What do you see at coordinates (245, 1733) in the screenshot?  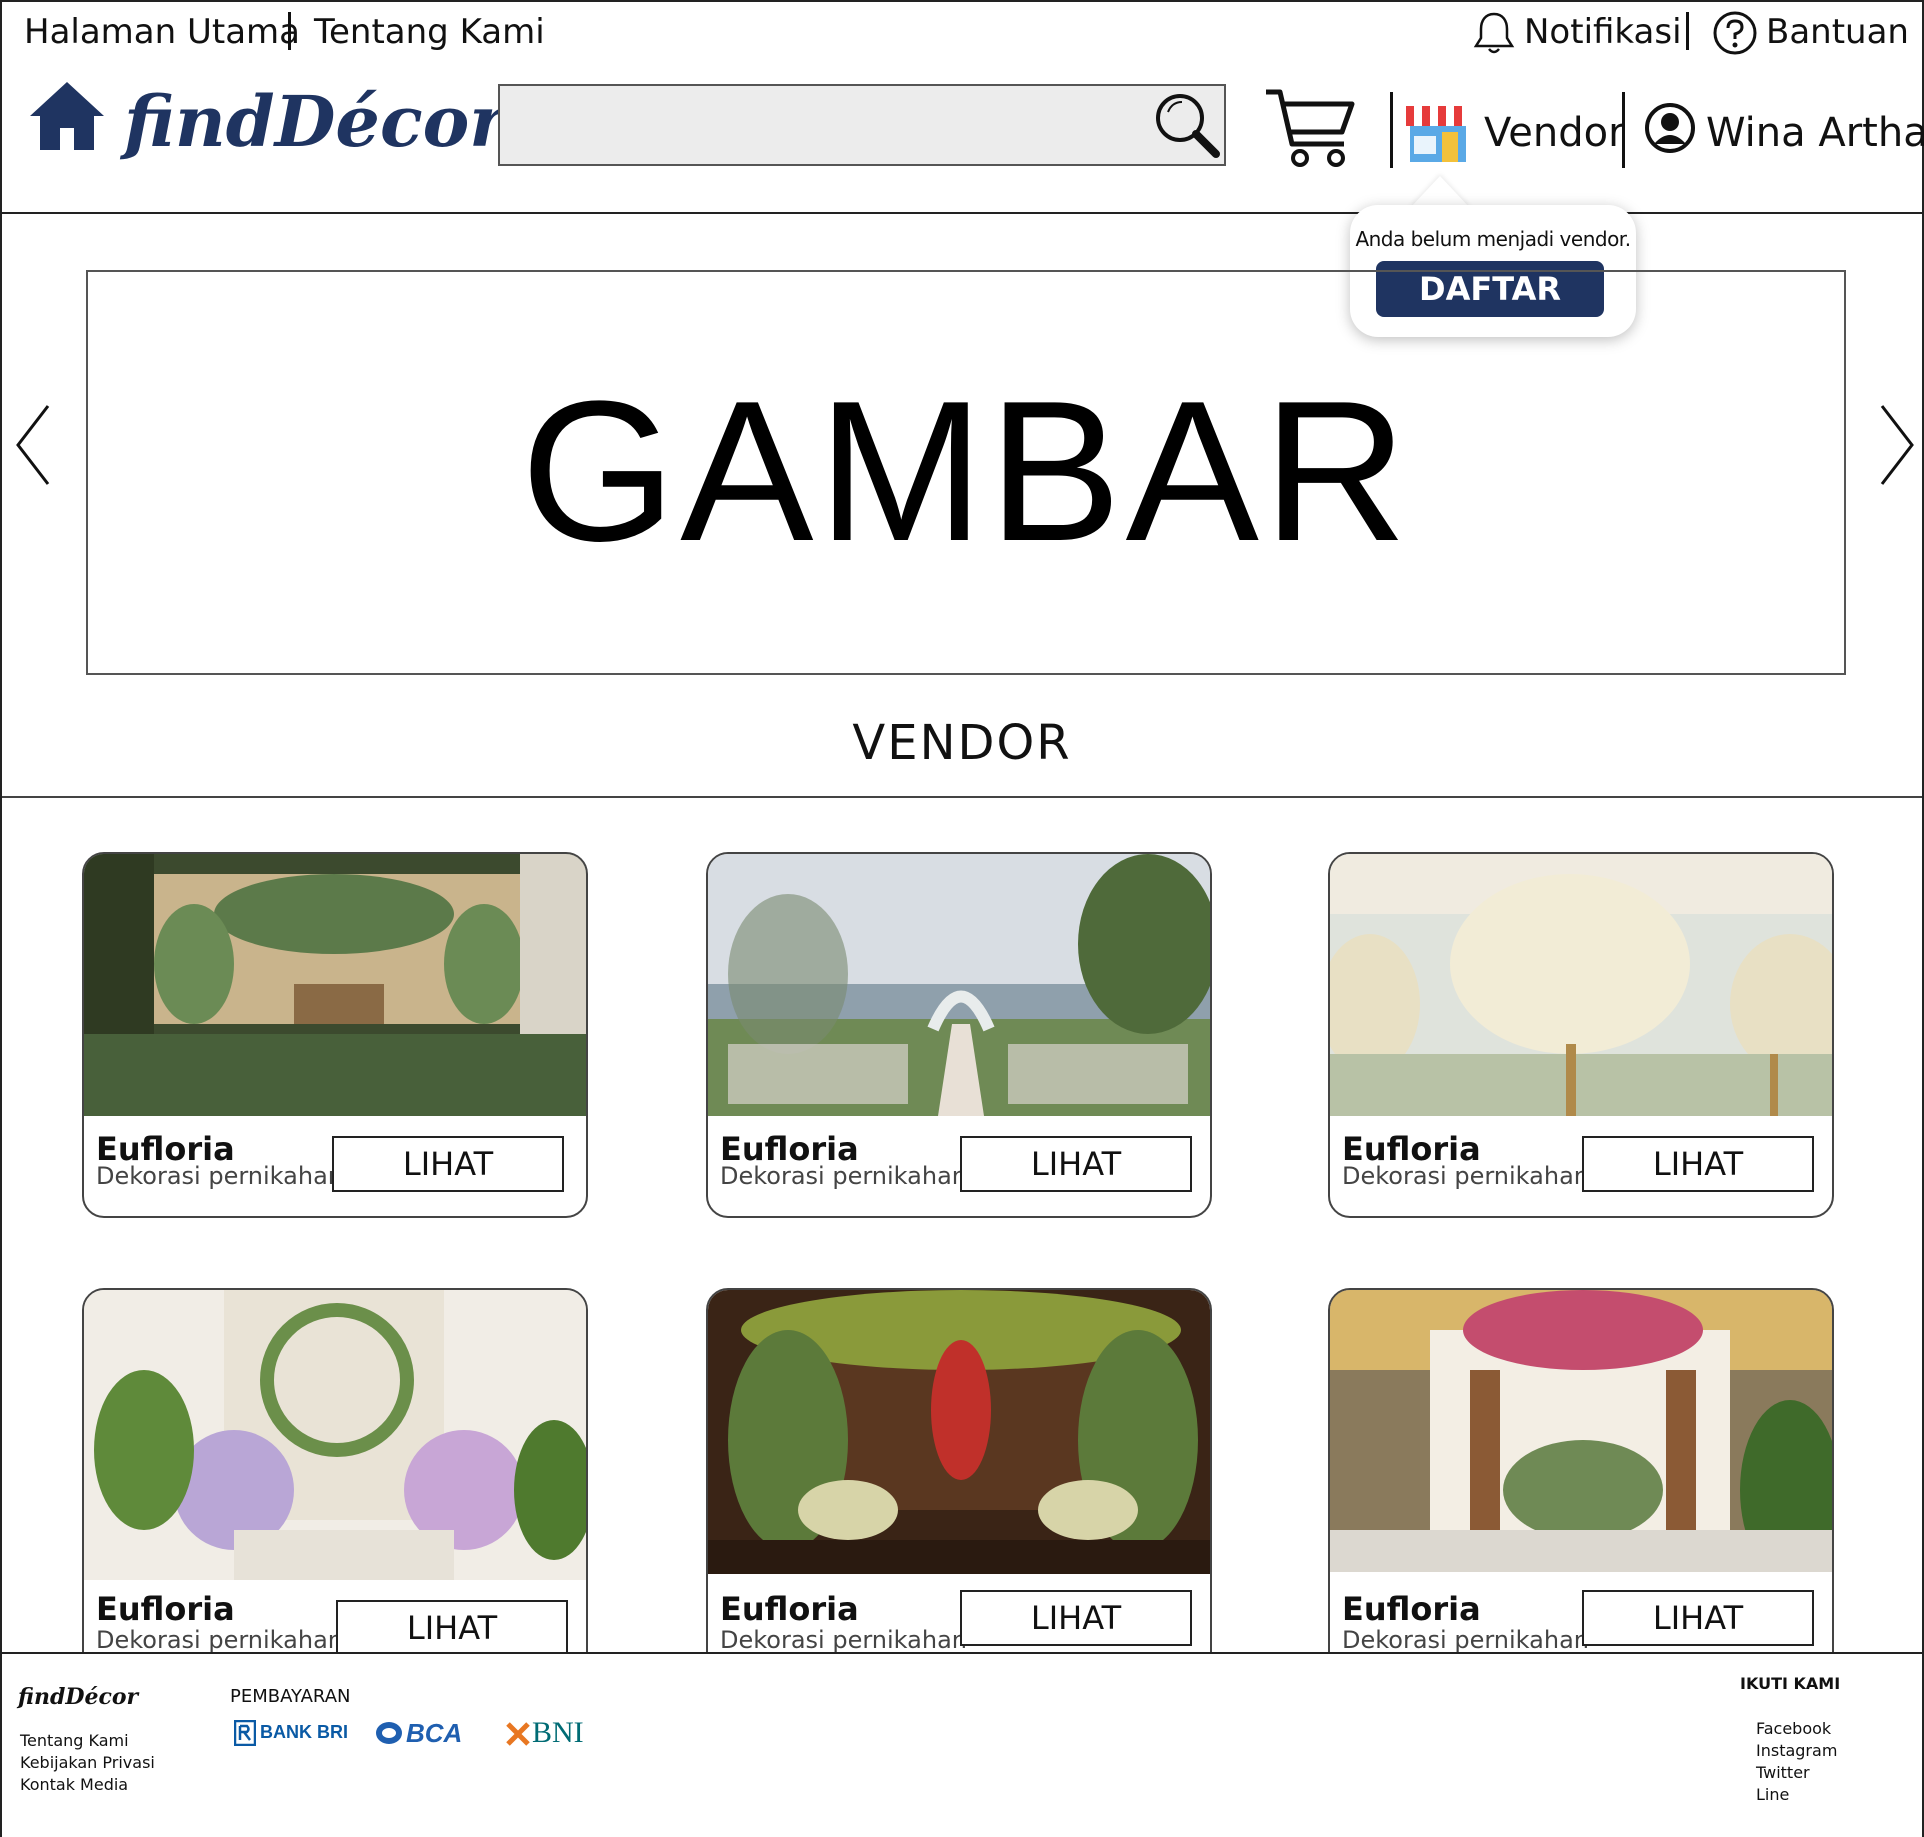 I see `bri-logo-icon` at bounding box center [245, 1733].